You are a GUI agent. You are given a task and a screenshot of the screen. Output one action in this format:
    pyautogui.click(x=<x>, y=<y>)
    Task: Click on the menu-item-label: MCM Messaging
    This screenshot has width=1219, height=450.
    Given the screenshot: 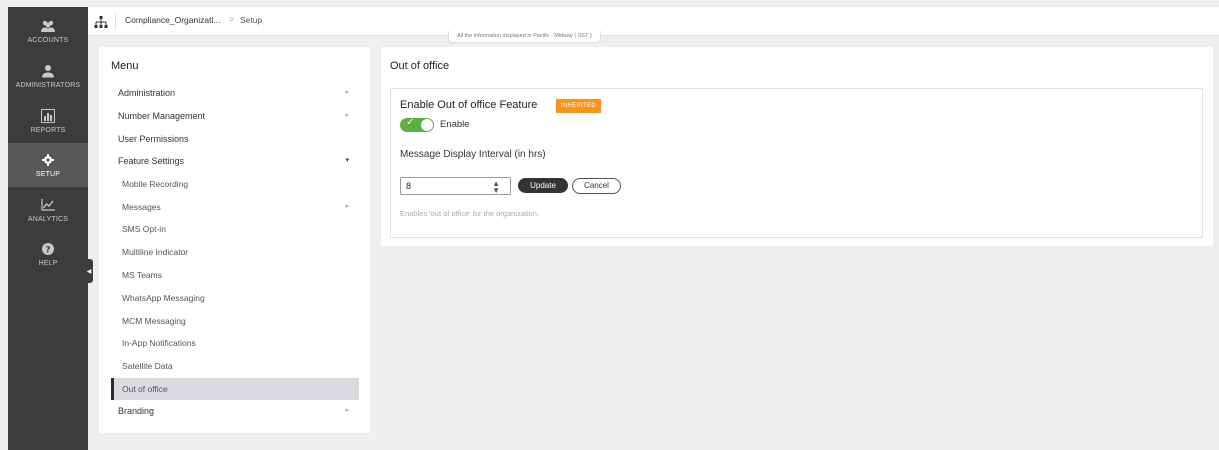 What is the action you would take?
    pyautogui.click(x=154, y=321)
    